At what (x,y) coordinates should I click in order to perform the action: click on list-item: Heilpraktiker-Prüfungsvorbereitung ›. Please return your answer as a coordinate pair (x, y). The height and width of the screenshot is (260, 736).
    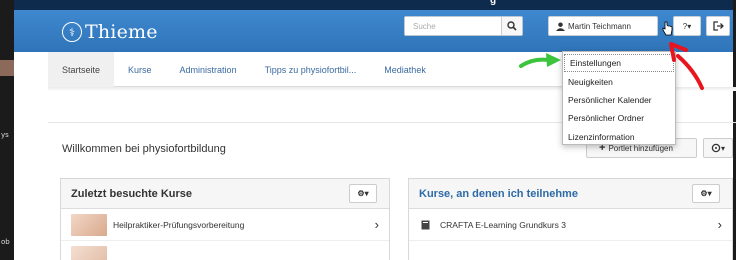
    Looking at the image, I should click on (225, 225).